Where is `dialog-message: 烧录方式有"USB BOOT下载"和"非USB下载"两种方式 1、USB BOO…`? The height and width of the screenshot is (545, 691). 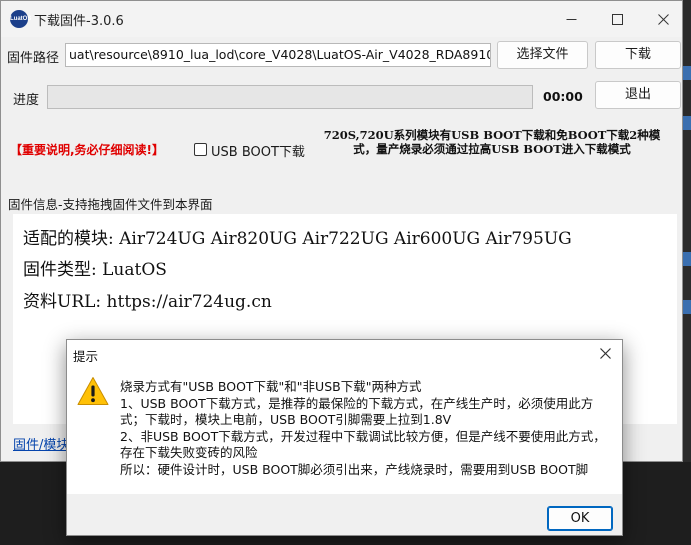 dialog-message: 烧录方式有"USB BOOT下载"和"非USB下载"两种方式 1、USB BOO… is located at coordinates (367, 428).